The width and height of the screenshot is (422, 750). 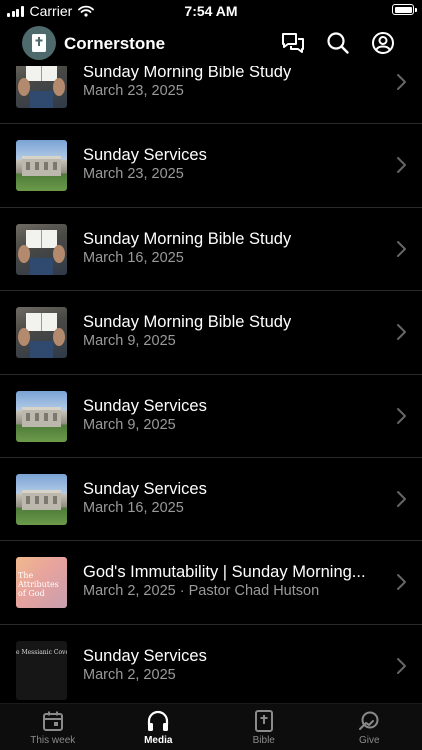 I want to click on app-title: Cornerstone, so click(x=115, y=43).